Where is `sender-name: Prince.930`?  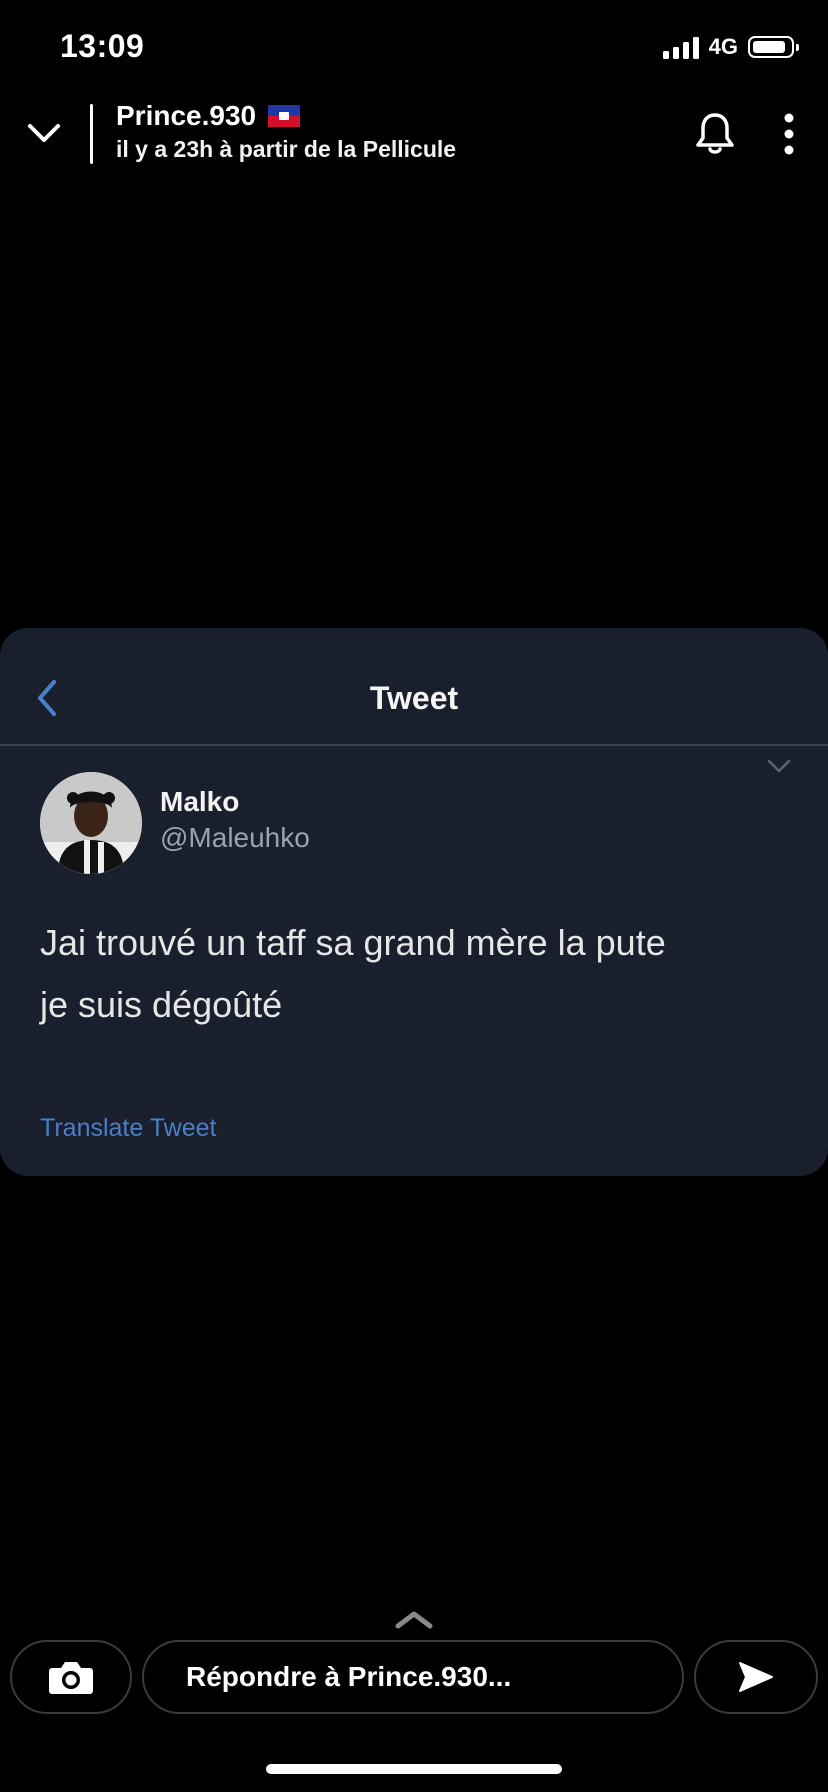 sender-name: Prince.930 is located at coordinates (208, 116).